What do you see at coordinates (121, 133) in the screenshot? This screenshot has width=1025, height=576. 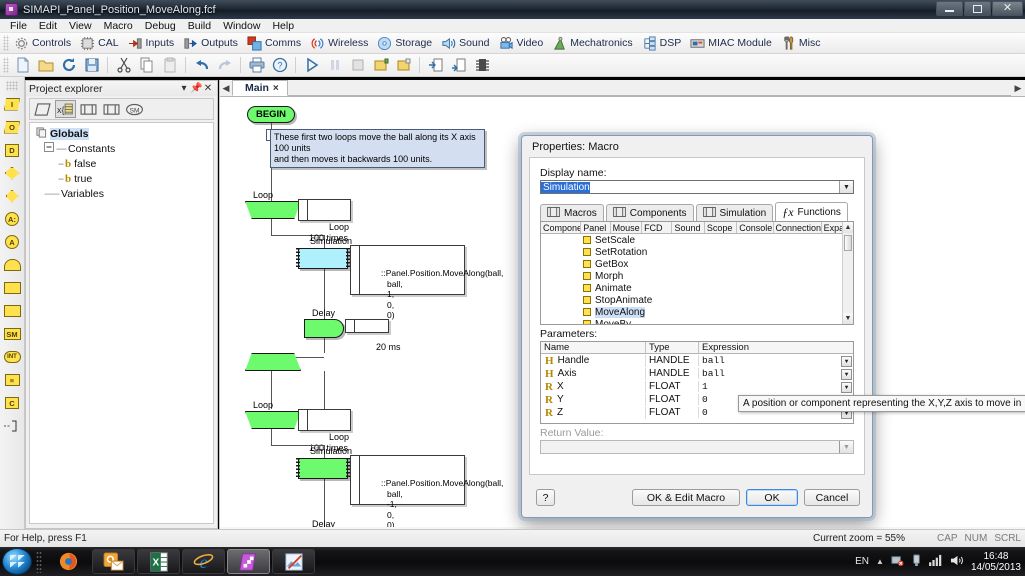 I see `tree-item-globals: Globals` at bounding box center [121, 133].